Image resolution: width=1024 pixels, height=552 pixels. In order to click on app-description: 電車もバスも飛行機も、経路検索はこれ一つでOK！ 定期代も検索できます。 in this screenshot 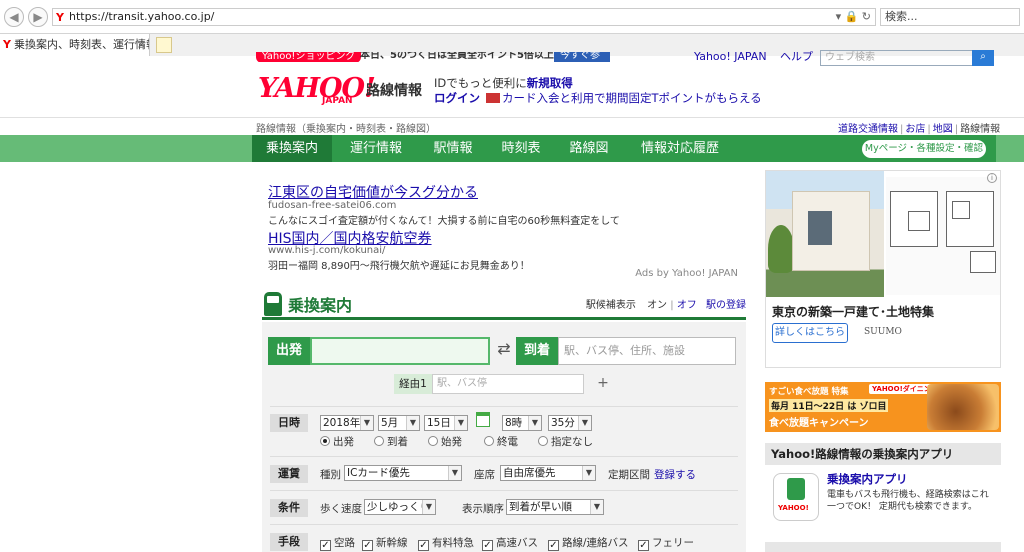, I will do `click(908, 501)`.